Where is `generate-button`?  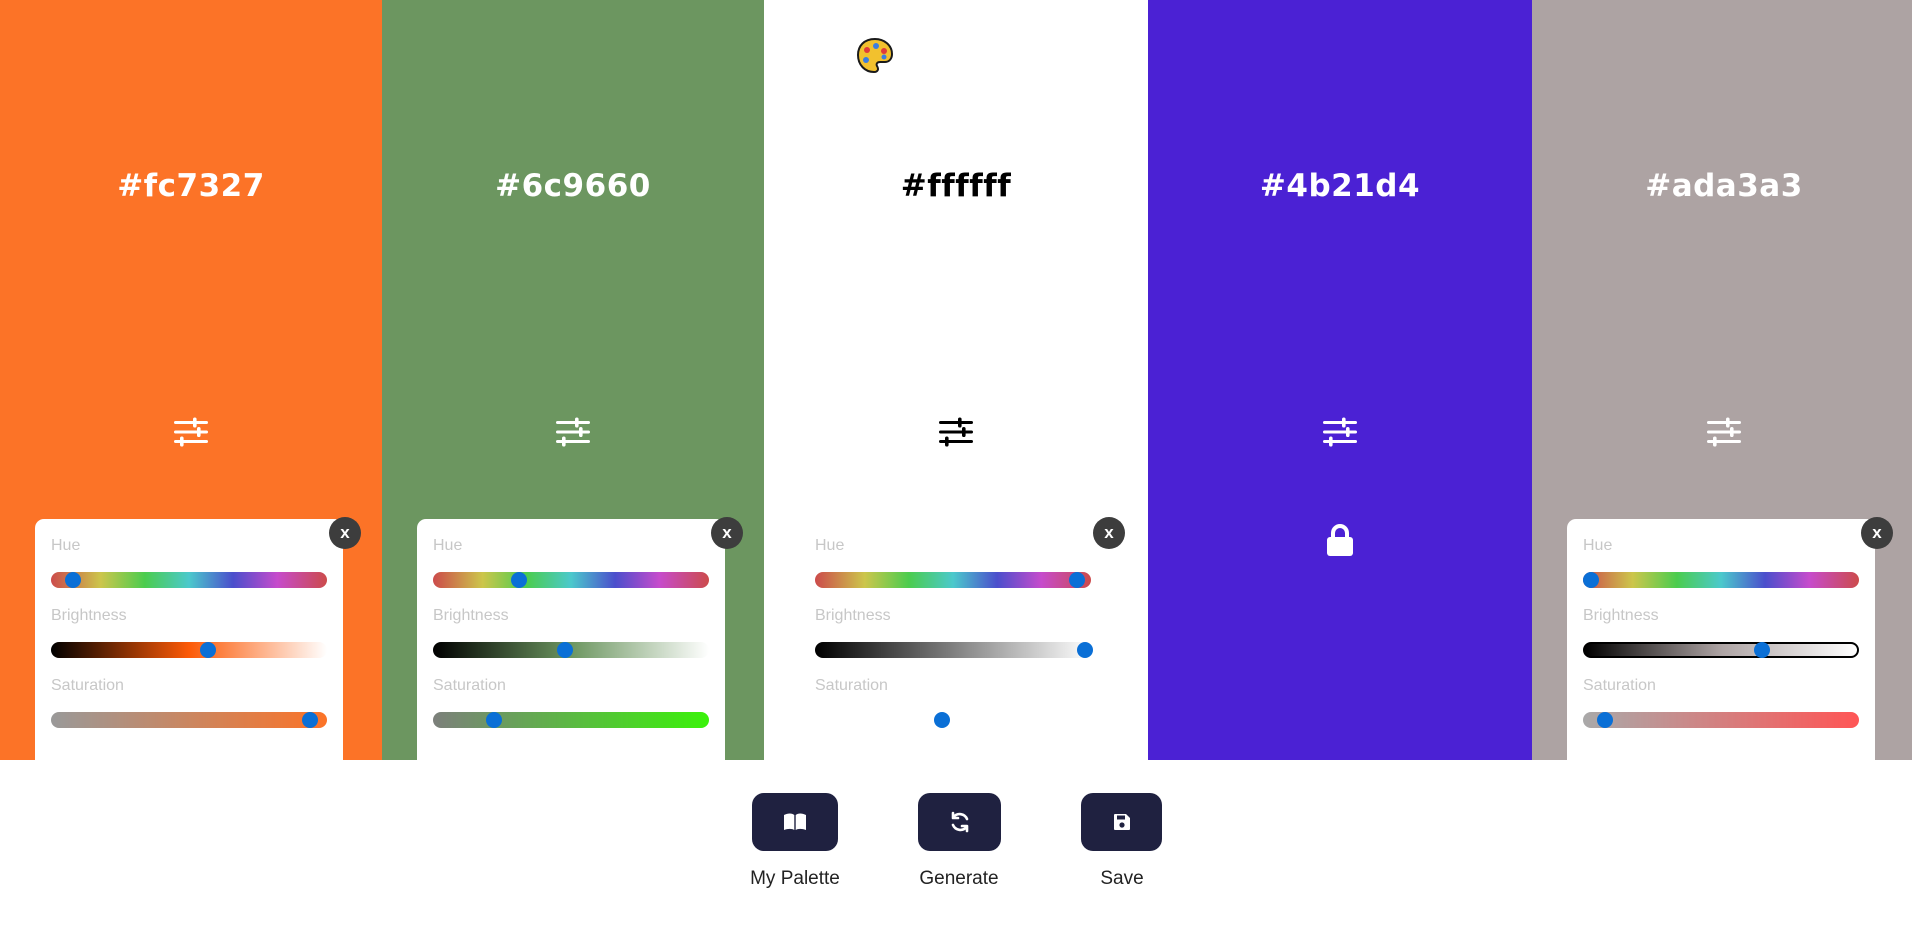 generate-button is located at coordinates (959, 822).